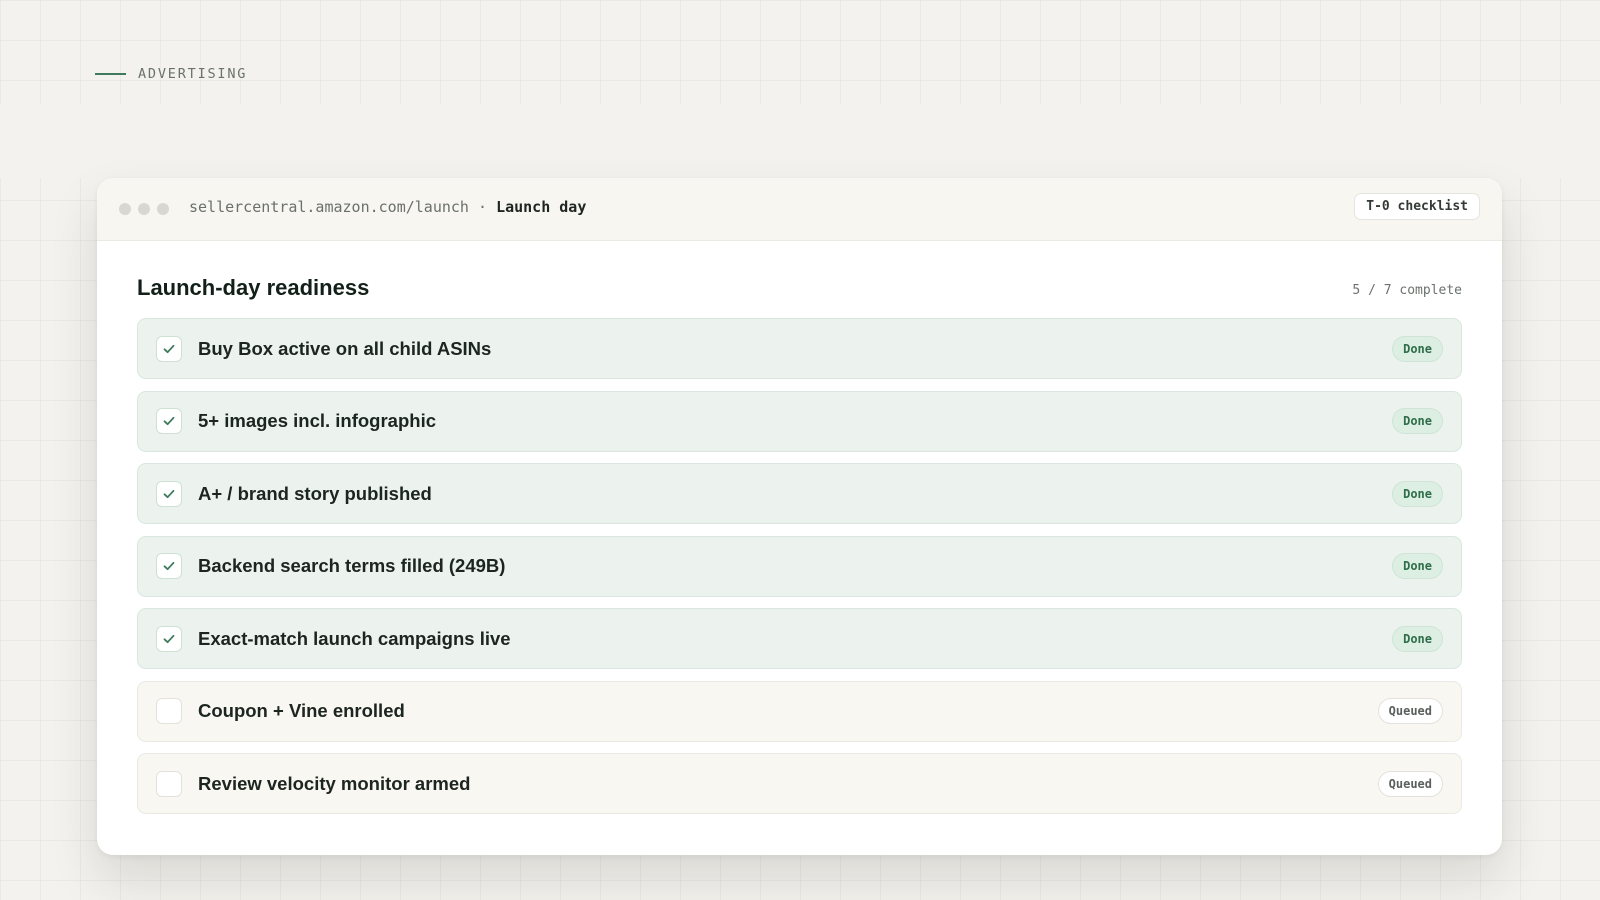 Image resolution: width=1600 pixels, height=900 pixels. What do you see at coordinates (799, 711) in the screenshot?
I see `checklist-item: Coupon + Vine enrolled Queued` at bounding box center [799, 711].